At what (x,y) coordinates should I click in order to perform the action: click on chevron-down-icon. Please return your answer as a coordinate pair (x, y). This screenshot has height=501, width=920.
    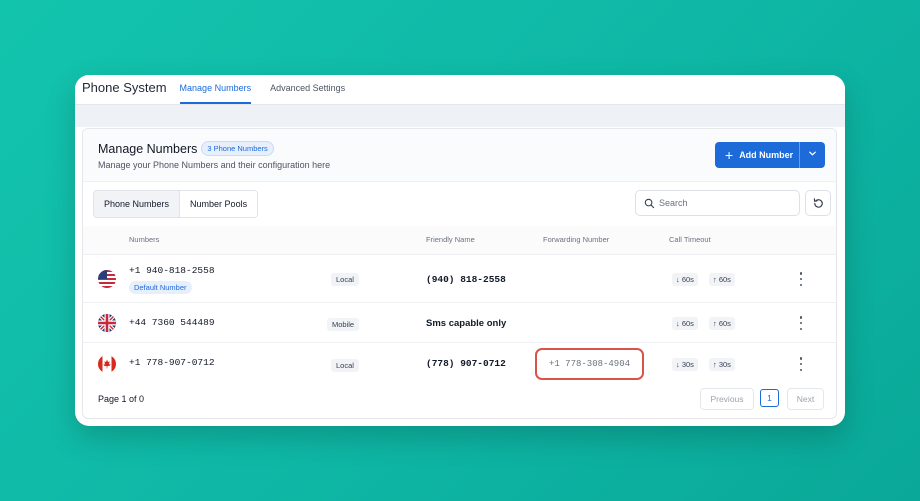
    Looking at the image, I should click on (812, 153).